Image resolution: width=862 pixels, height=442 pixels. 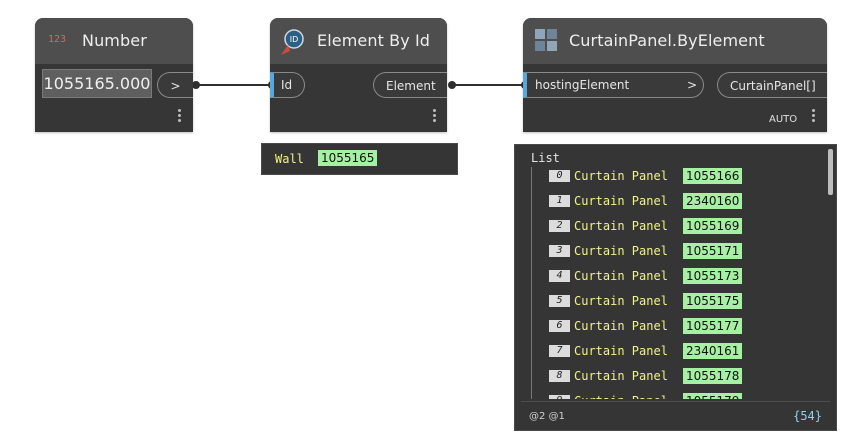 What do you see at coordinates (679, 327) in the screenshot?
I see `list-item: 6 Curtain Panel 1055177` at bounding box center [679, 327].